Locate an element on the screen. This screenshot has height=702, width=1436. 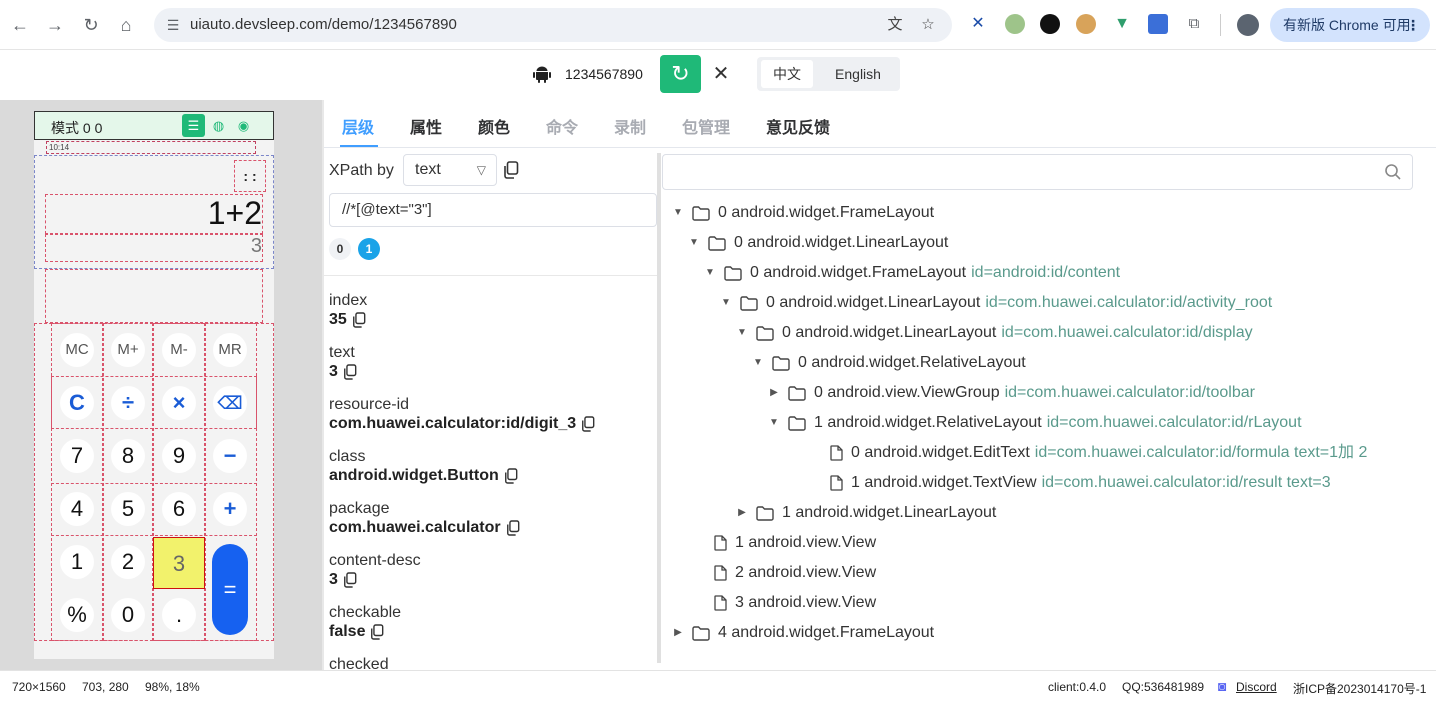
extensions-puzzle-icon: ⧉ is located at coordinates (1194, 24).